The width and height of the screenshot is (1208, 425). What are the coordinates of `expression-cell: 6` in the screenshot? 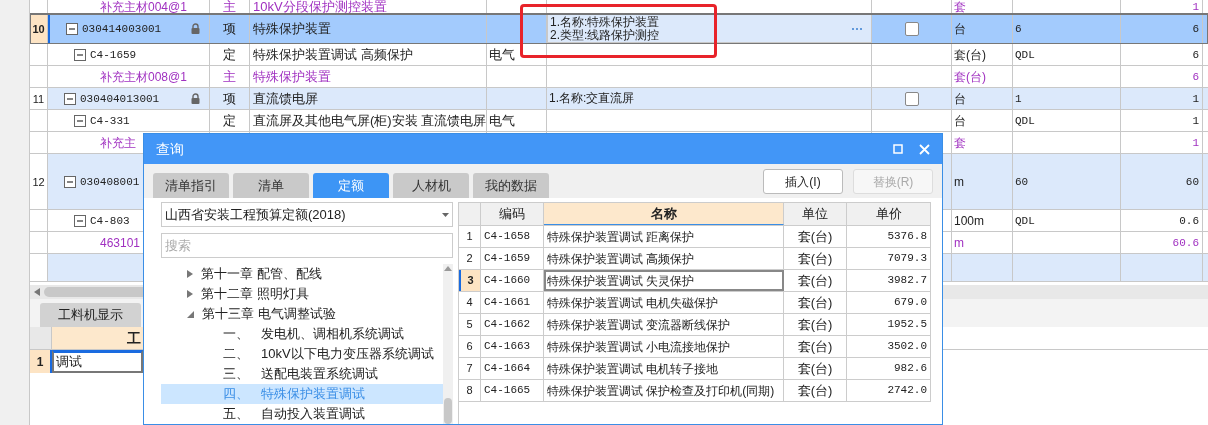 It's located at (1018, 28).